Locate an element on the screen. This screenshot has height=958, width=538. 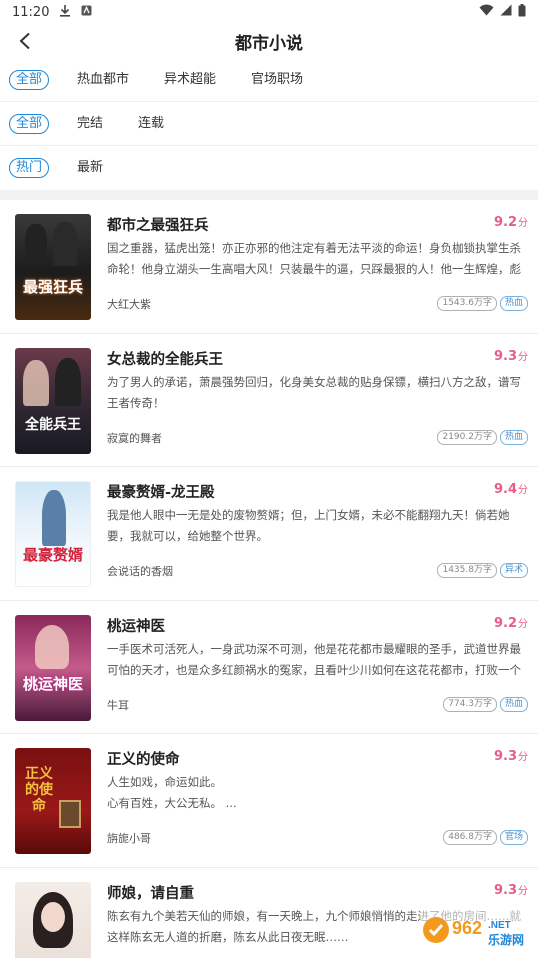
book-cover: 正义的使命 is located at coordinates (53, 801).